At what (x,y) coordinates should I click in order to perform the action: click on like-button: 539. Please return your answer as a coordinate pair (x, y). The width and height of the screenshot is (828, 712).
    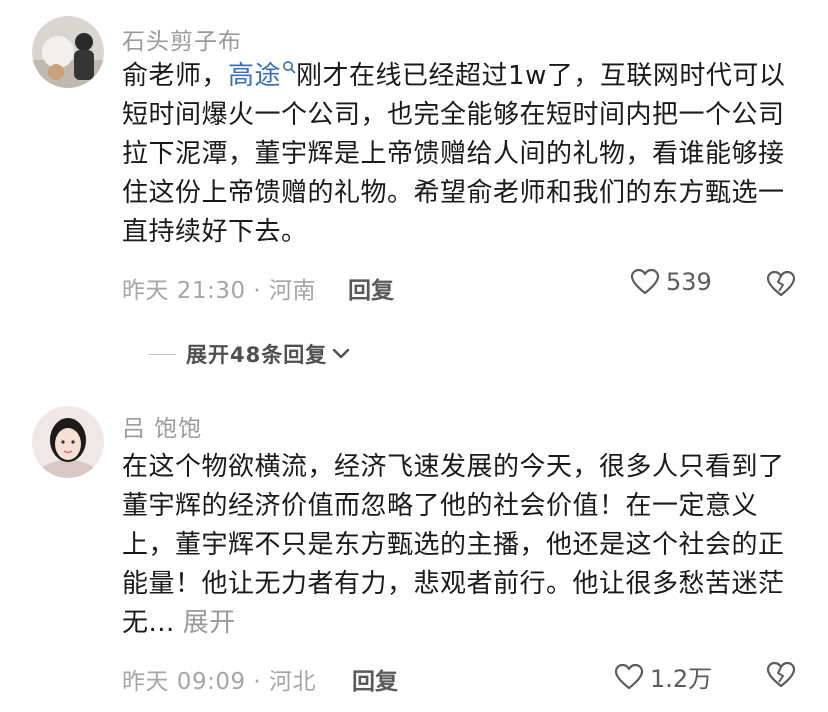
    Looking at the image, I should click on (671, 282).